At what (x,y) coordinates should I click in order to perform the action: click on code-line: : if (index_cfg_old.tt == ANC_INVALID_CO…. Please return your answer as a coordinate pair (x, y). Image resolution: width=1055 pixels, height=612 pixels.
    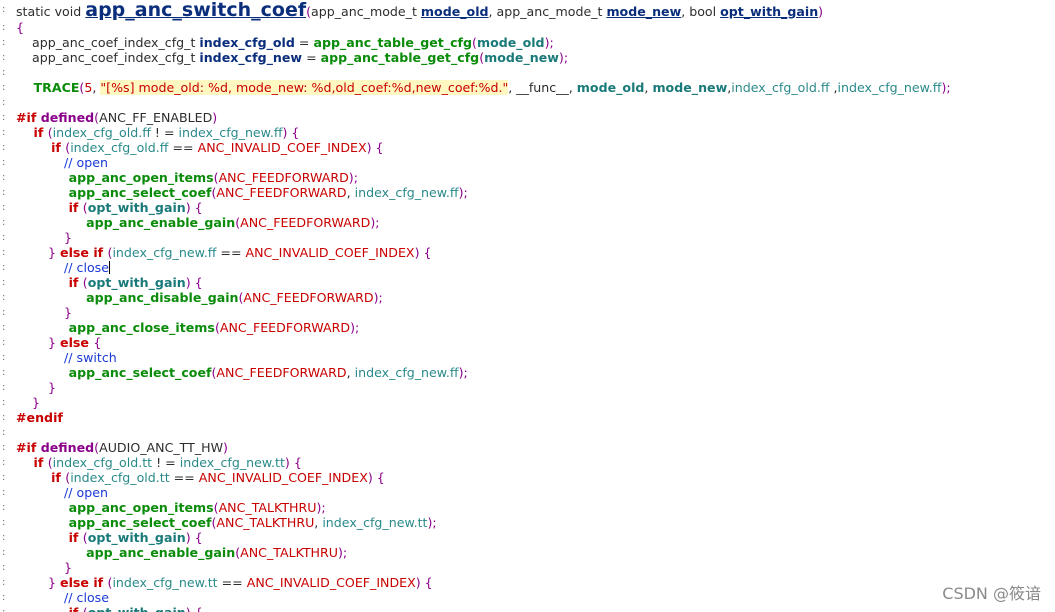
    Looking at the image, I should click on (527, 477).